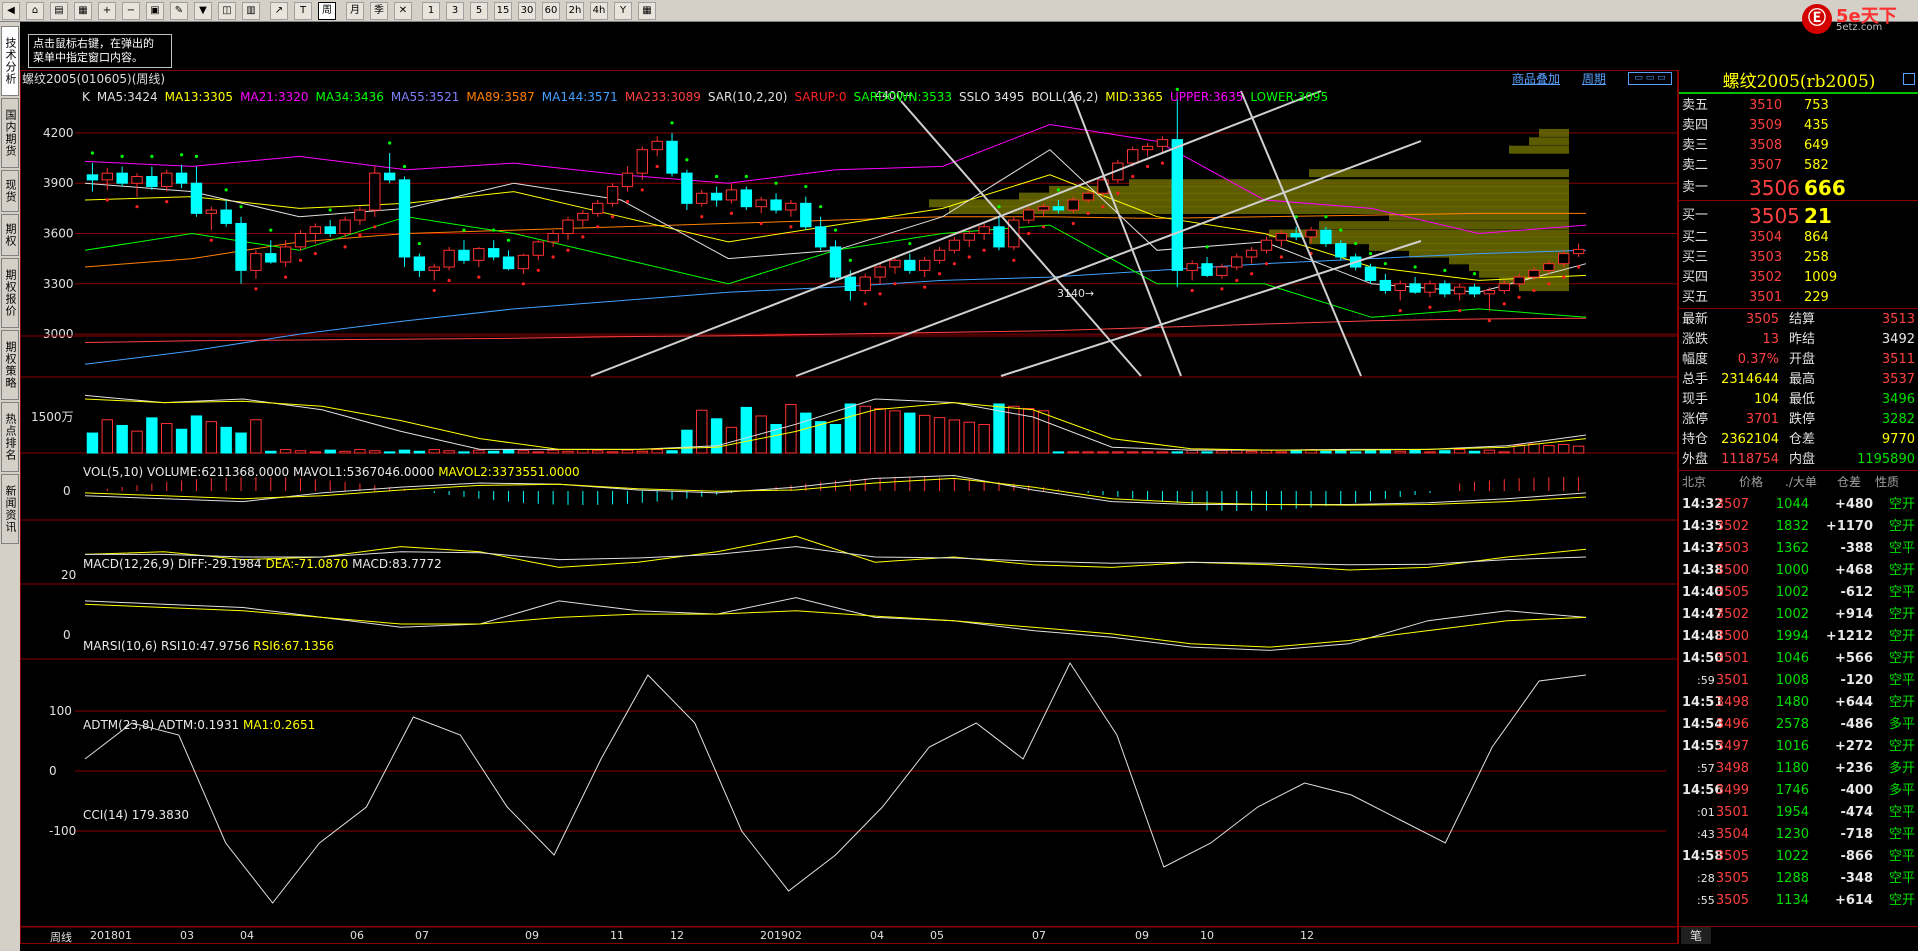  What do you see at coordinates (1766, 257) in the screenshot?
I see `bid-price: 3503` at bounding box center [1766, 257].